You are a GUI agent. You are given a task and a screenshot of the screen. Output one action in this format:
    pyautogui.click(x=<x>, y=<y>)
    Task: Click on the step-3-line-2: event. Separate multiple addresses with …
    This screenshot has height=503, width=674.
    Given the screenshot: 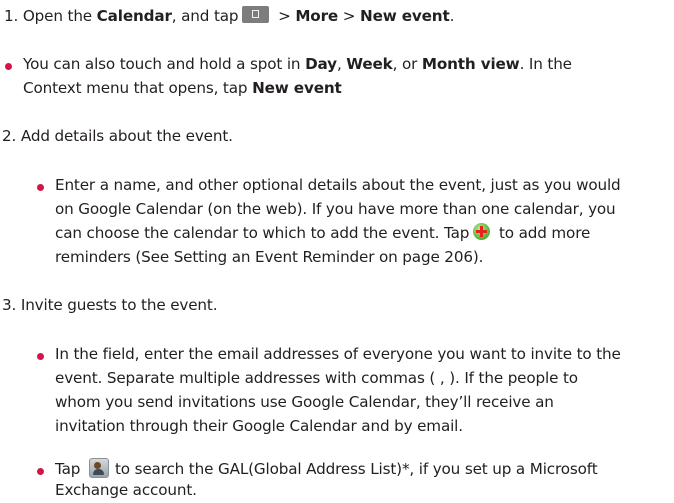 What is the action you would take?
    pyautogui.click(x=316, y=378)
    